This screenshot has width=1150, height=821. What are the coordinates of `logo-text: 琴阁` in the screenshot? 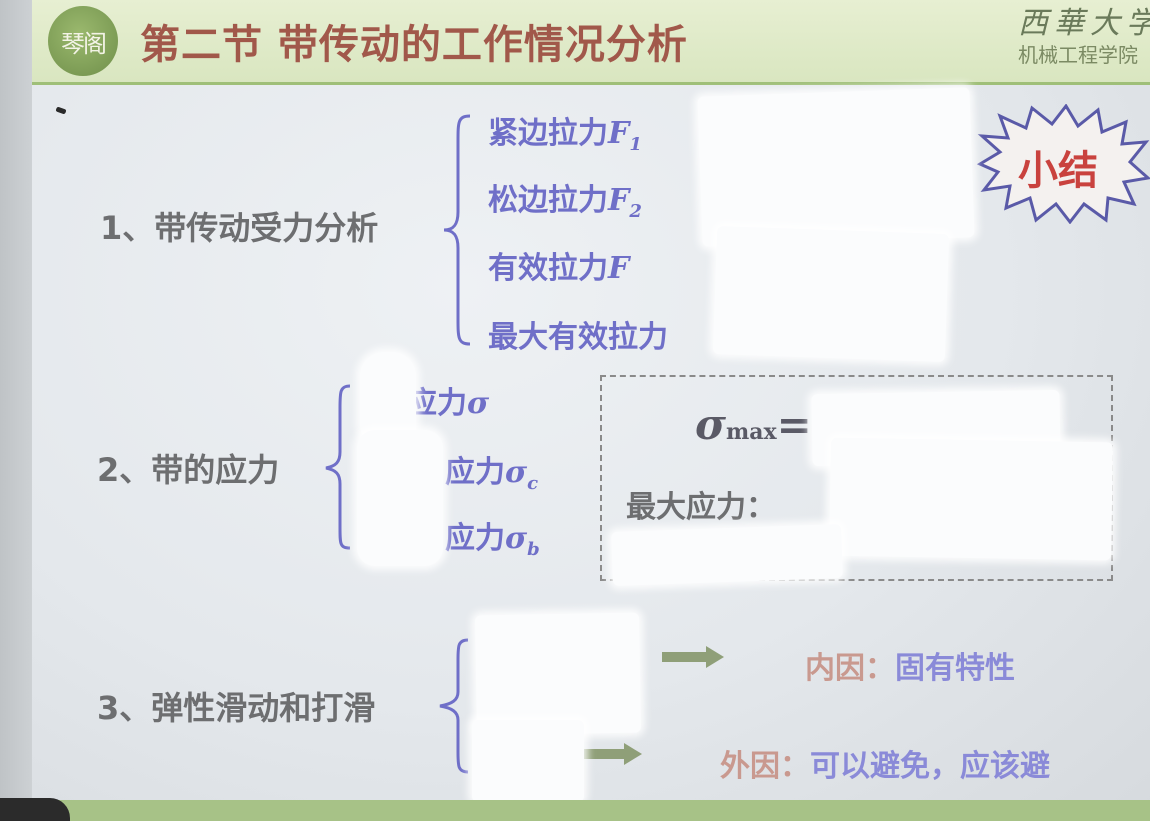 It's located at (84, 43).